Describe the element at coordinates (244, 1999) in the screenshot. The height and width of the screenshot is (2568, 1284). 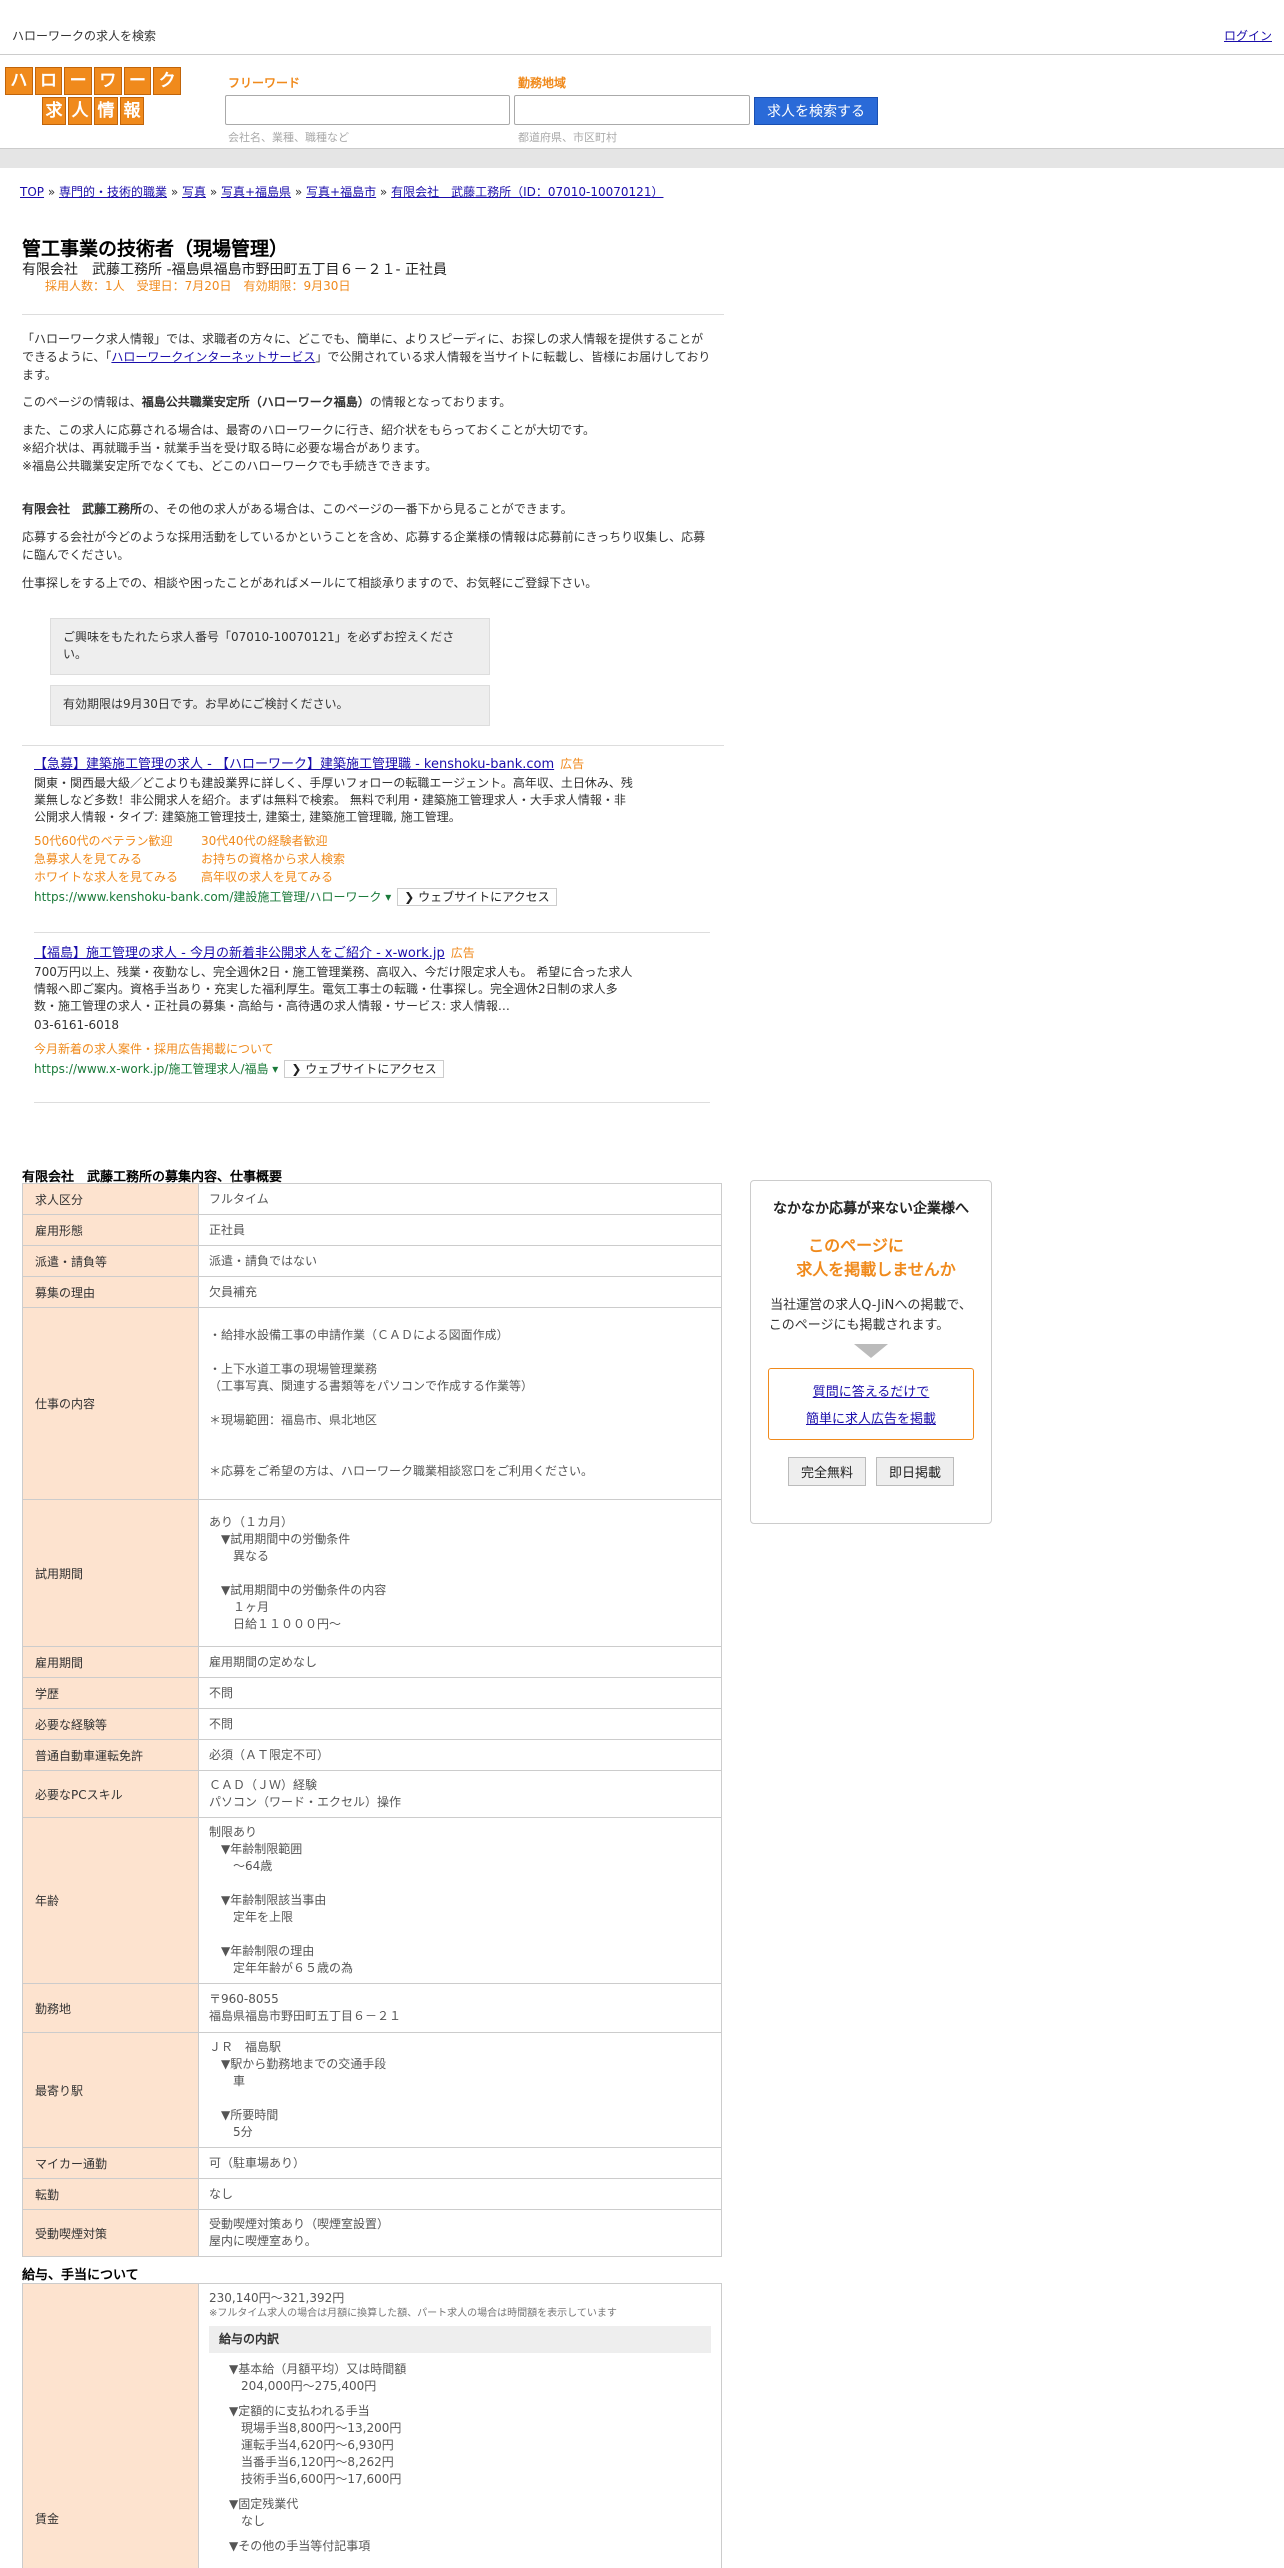
I see `overview-value-line: 〒960-8055` at that location.